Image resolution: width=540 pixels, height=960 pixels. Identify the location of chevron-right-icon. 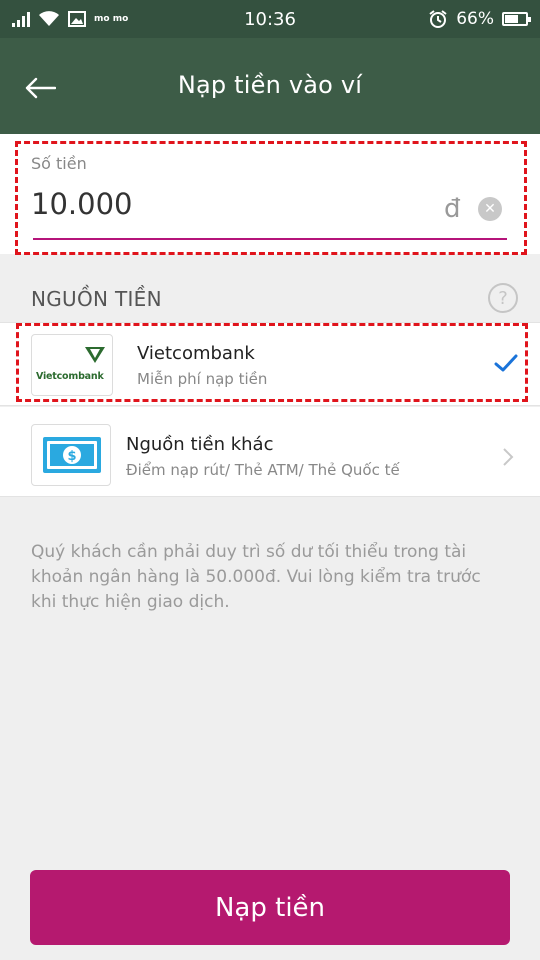
(508, 457).